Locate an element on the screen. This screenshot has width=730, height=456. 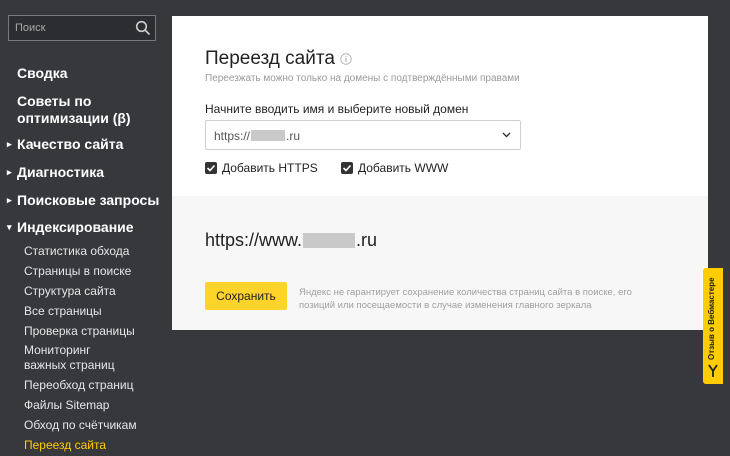
nav-item-site-quality: ▸ Качество сайта is located at coordinates (65, 144).